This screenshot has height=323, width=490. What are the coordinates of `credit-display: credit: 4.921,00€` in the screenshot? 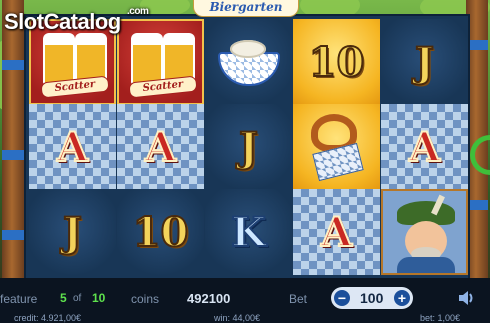 It's located at (48, 318).